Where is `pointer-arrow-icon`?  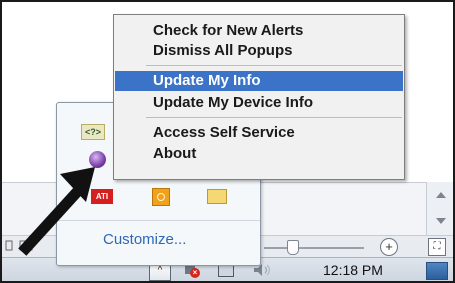
pointer-arrow-icon is located at coordinates (56, 211).